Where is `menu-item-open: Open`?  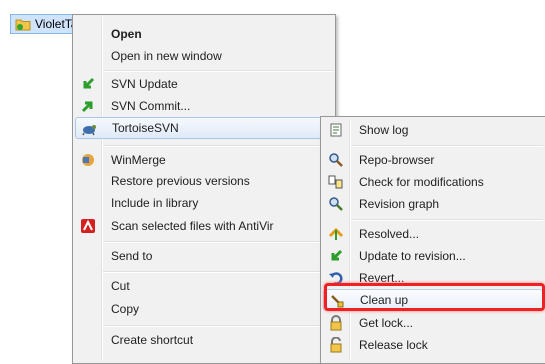 menu-item-open: Open is located at coordinates (204, 34).